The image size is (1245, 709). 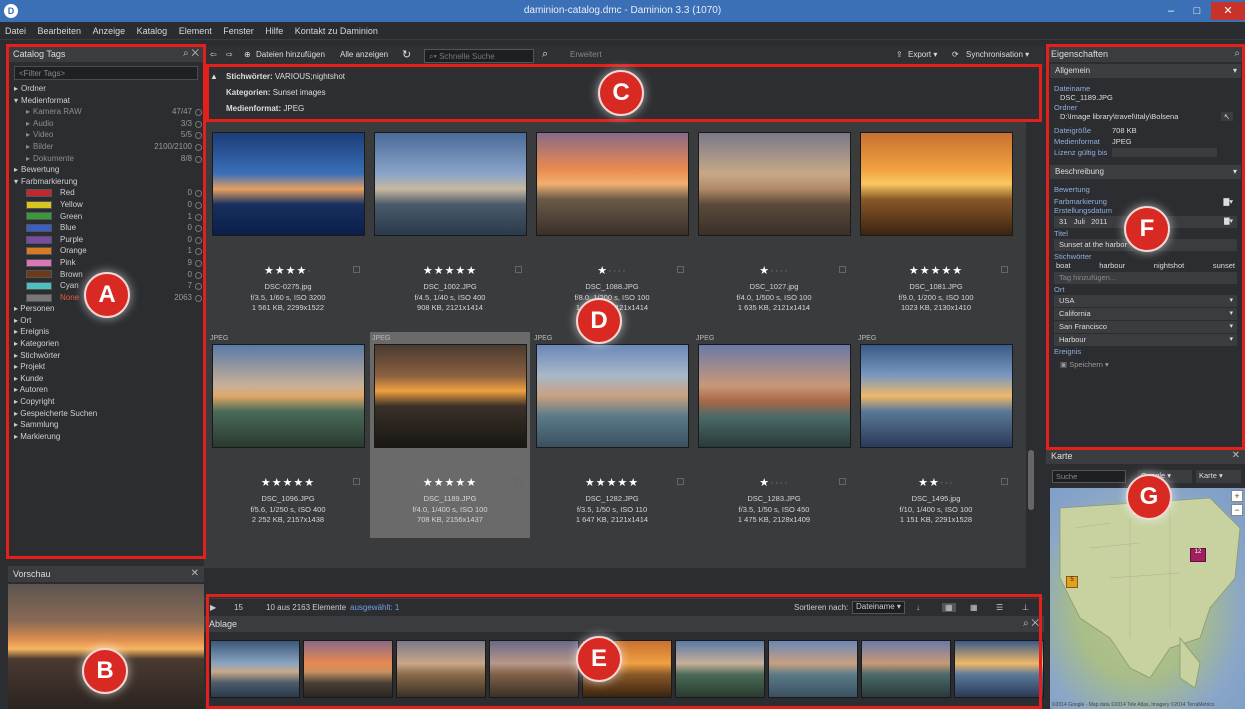 What do you see at coordinates (1228, 11) in the screenshot?
I see `close-button: ✕` at bounding box center [1228, 11].